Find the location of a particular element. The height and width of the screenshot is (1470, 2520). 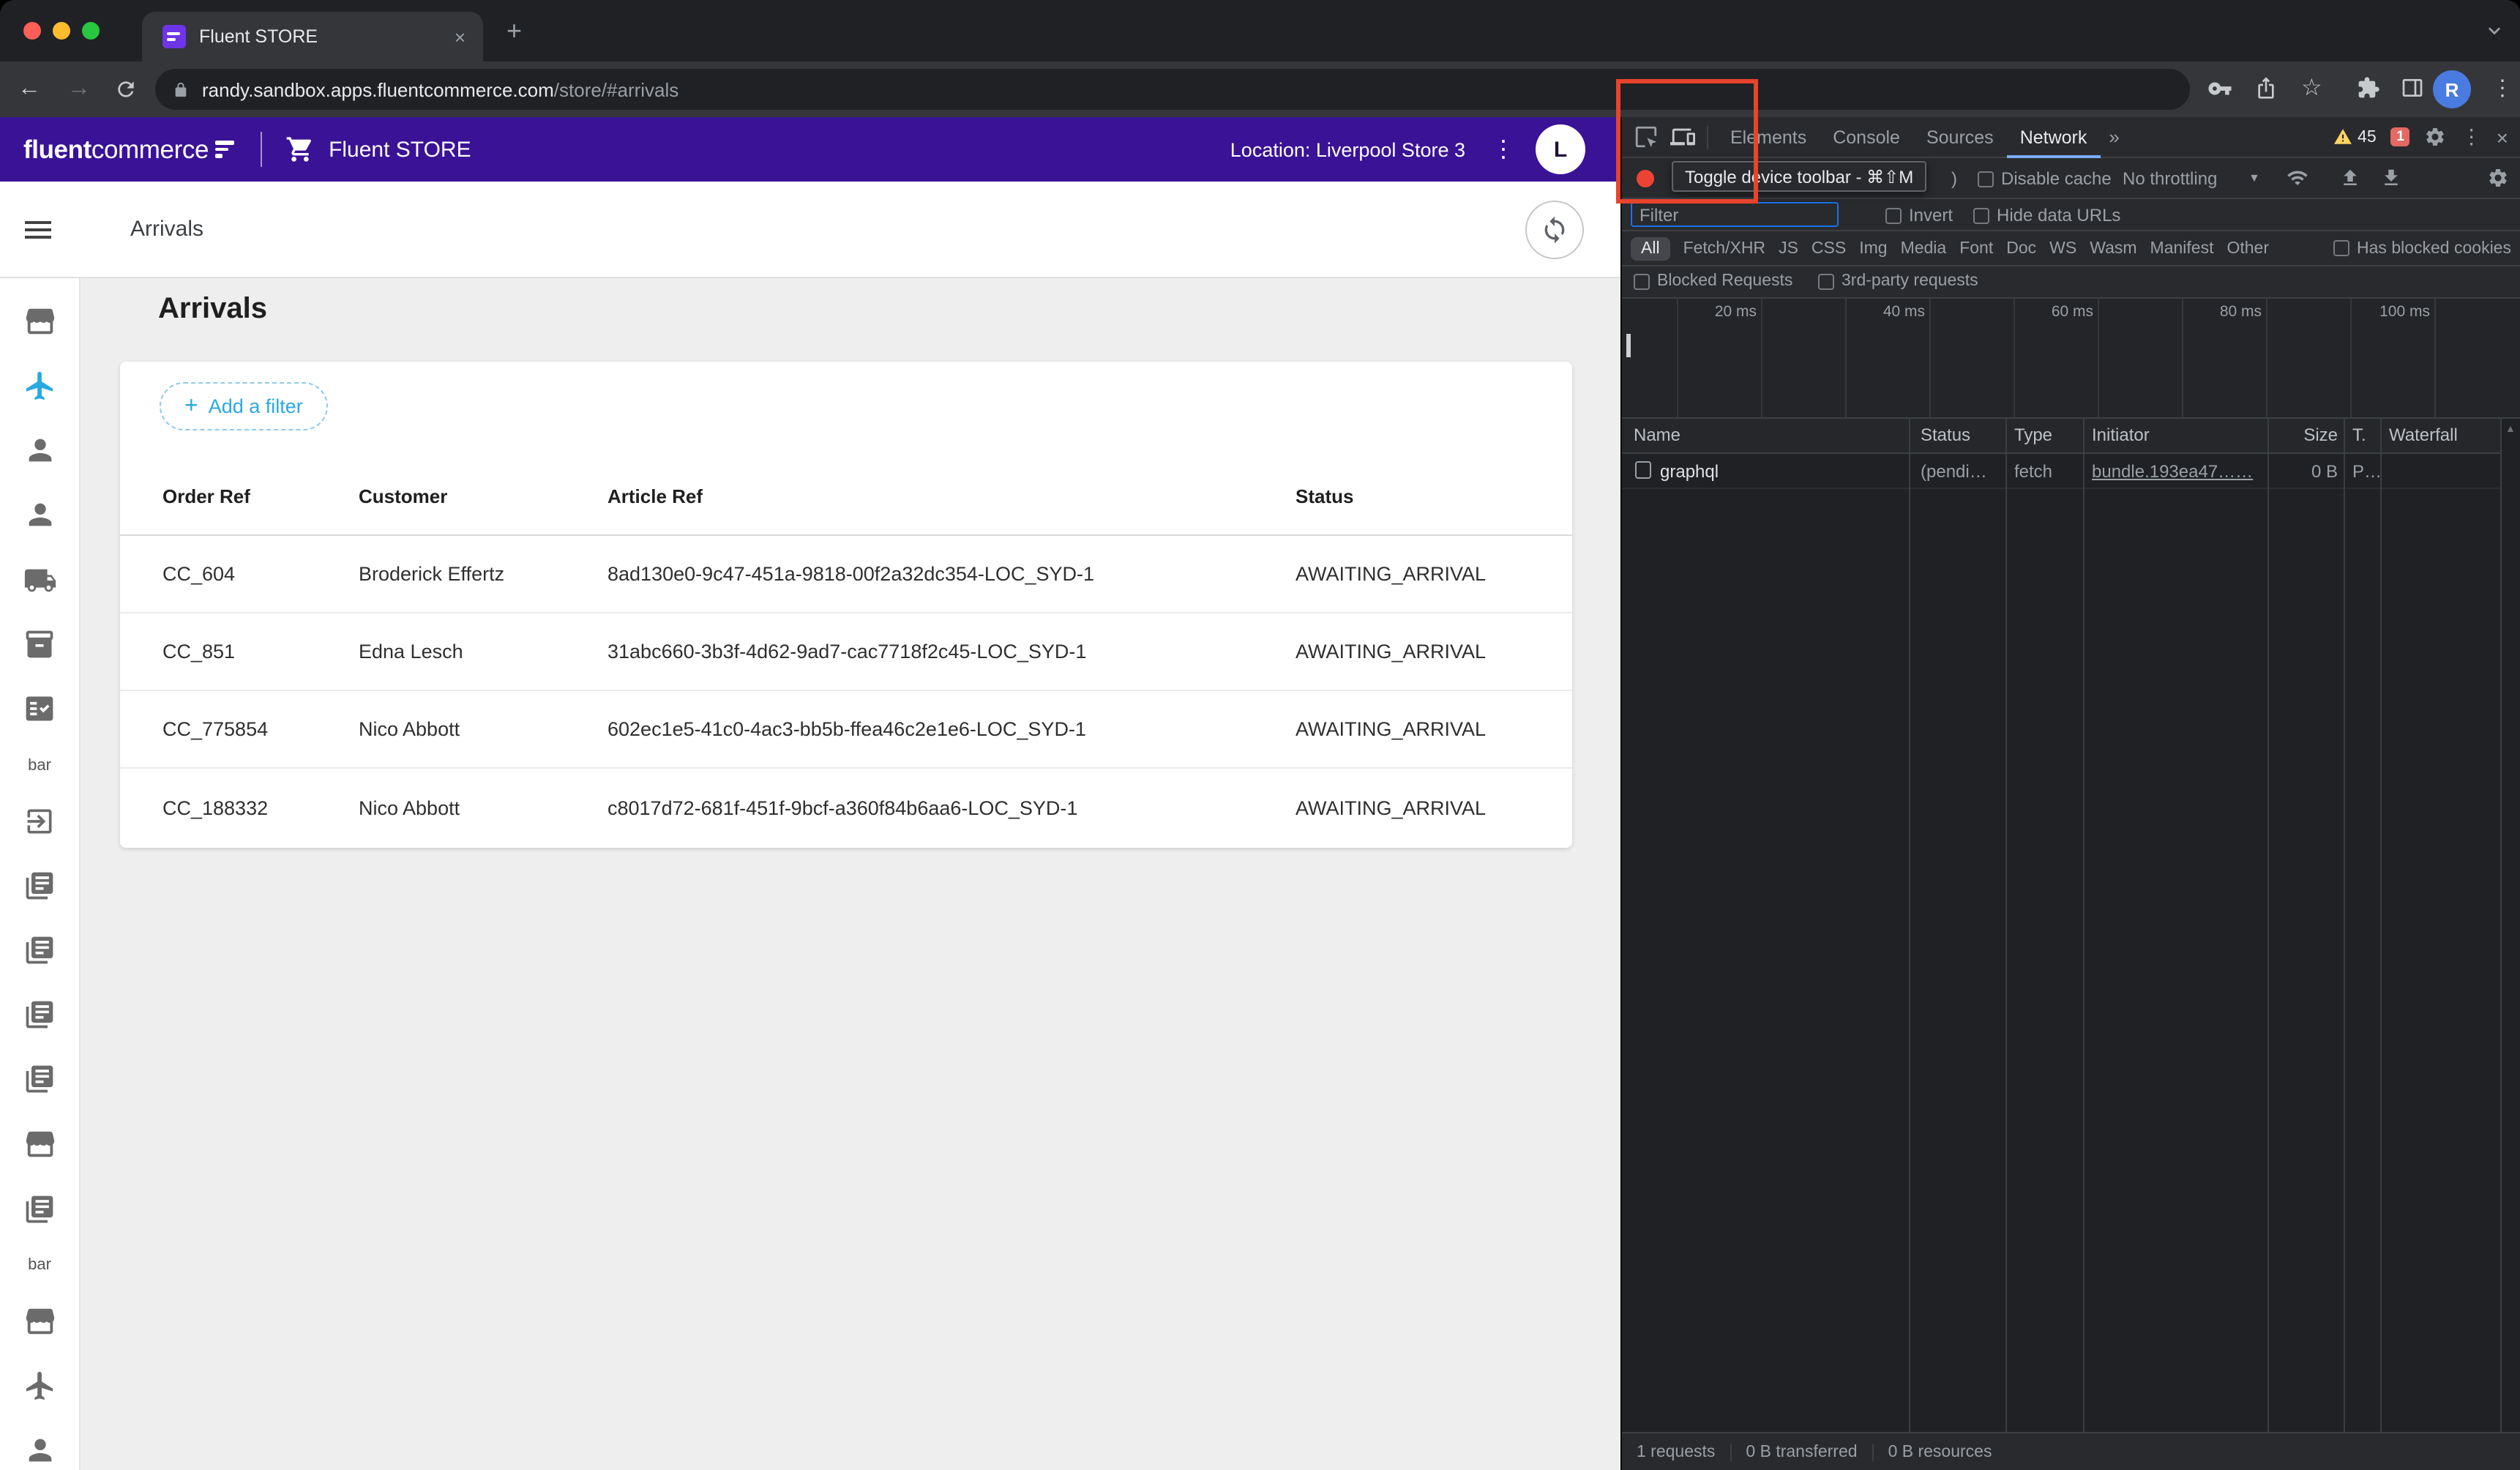

col-initiator: Initiator is located at coordinates (2121, 435).